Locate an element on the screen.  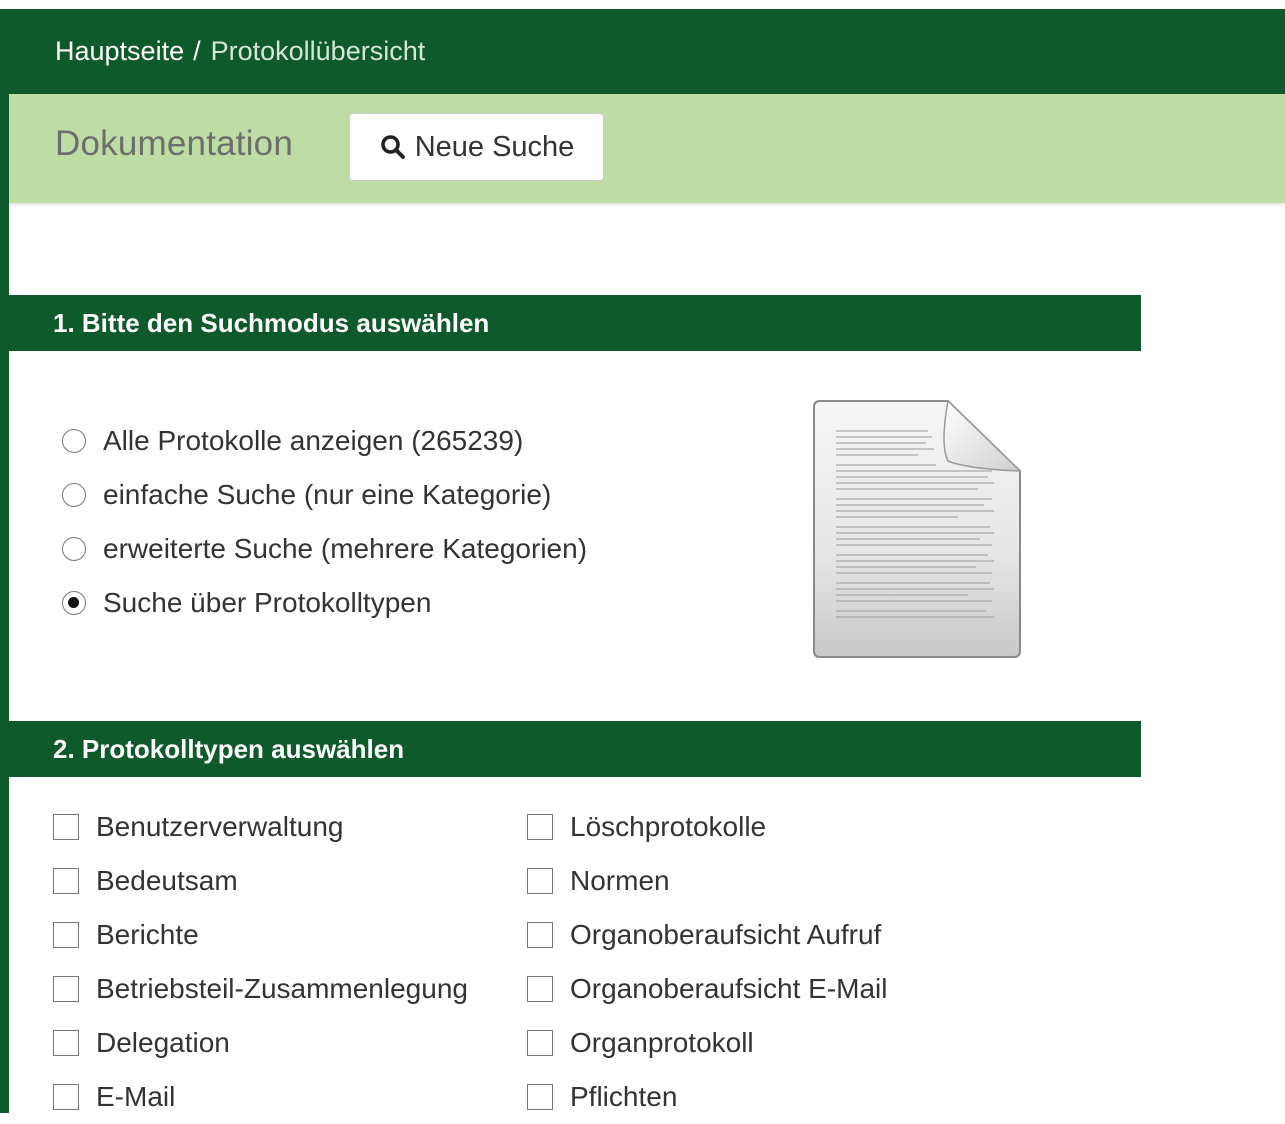
checkbox-item: Organoberaufsicht Aufruf is located at coordinates (707, 935).